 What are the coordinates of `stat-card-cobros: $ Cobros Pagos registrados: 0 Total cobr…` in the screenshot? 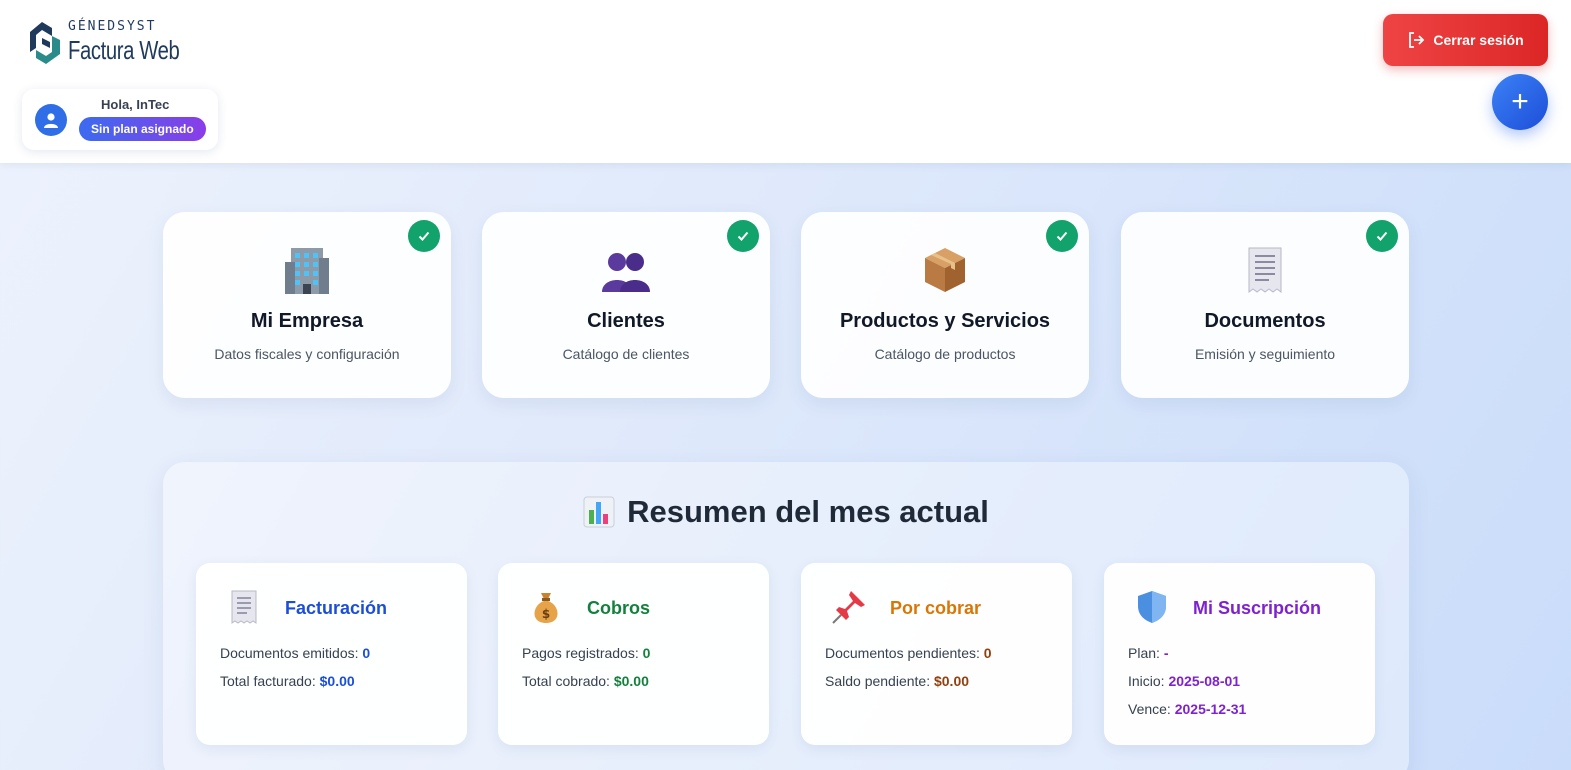 It's located at (633, 654).